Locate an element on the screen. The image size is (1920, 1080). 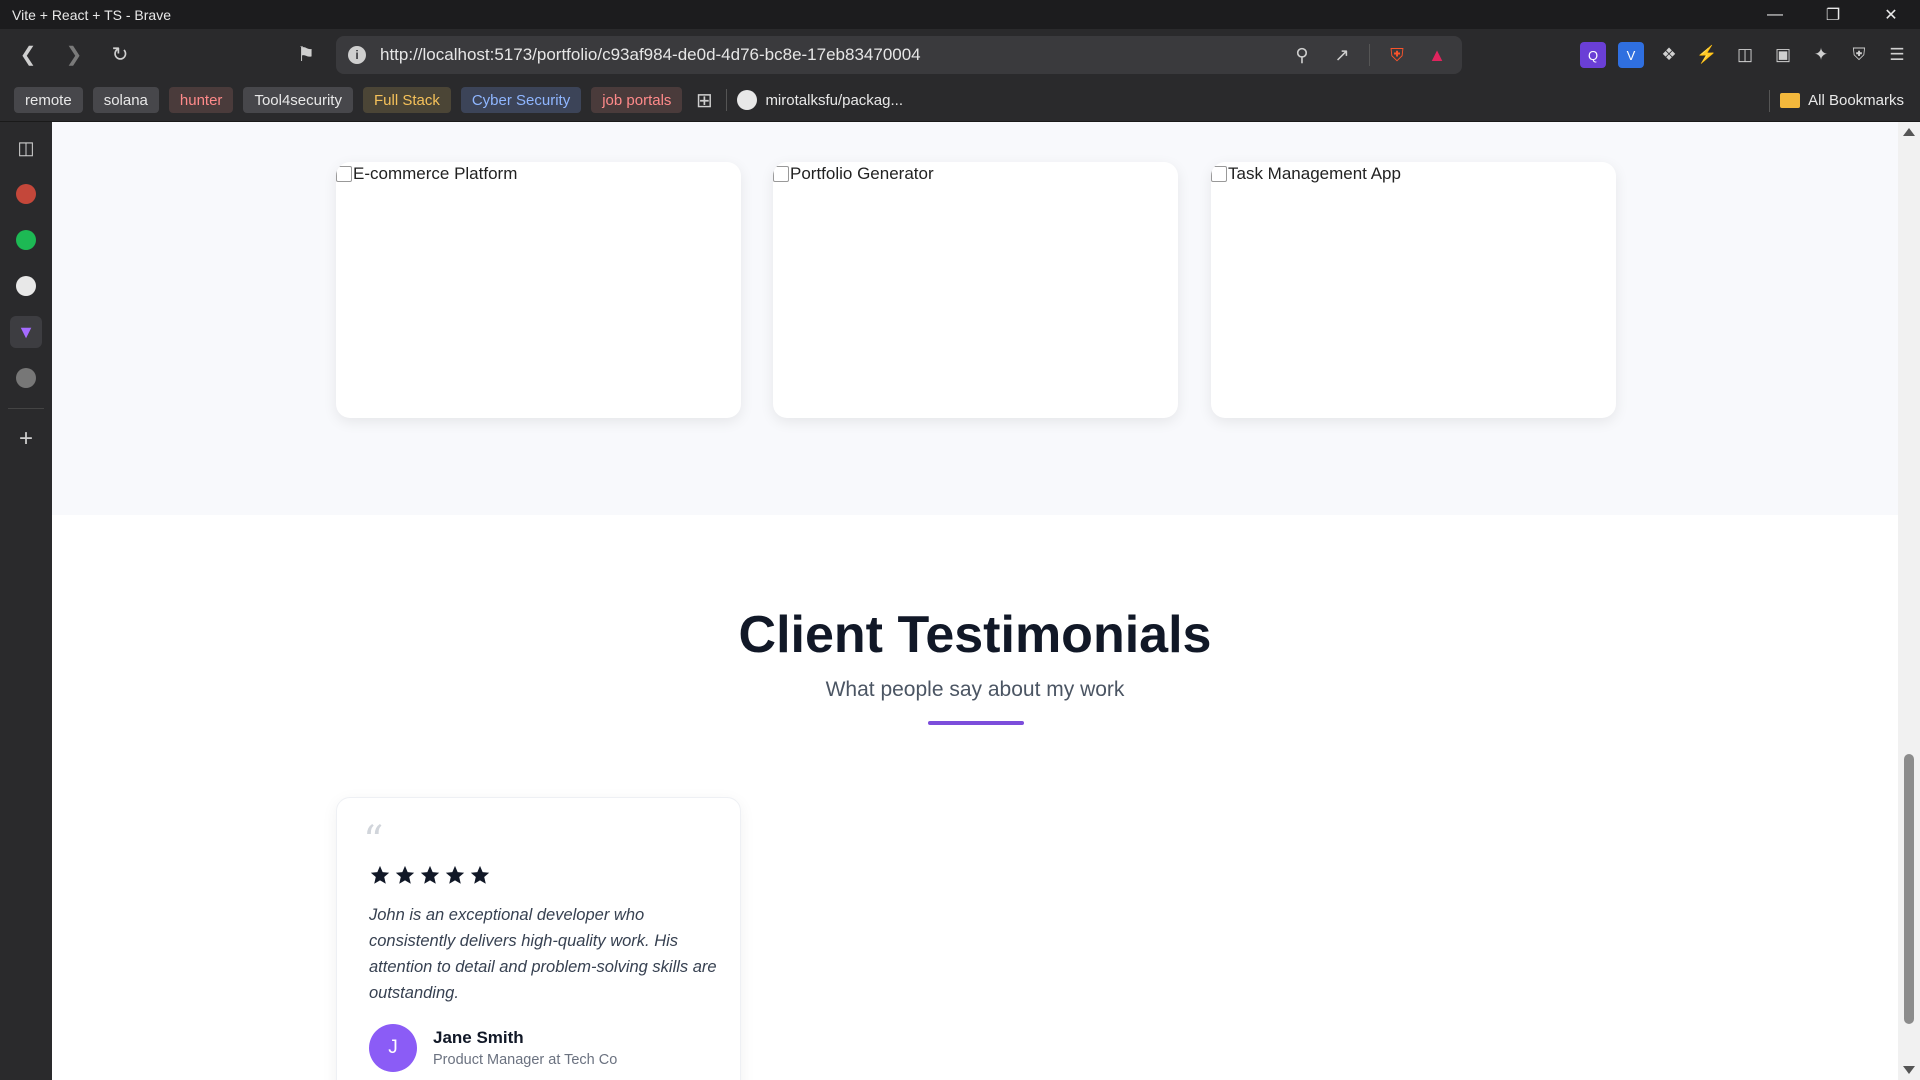
testimonial-author-name: Jane Smith is located at coordinates (478, 1037).